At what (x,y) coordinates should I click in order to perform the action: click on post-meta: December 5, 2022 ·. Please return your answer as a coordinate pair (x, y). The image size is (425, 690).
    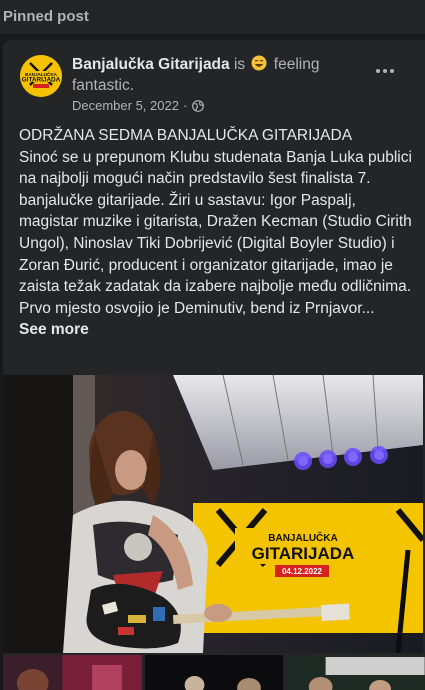
    Looking at the image, I should click on (138, 105).